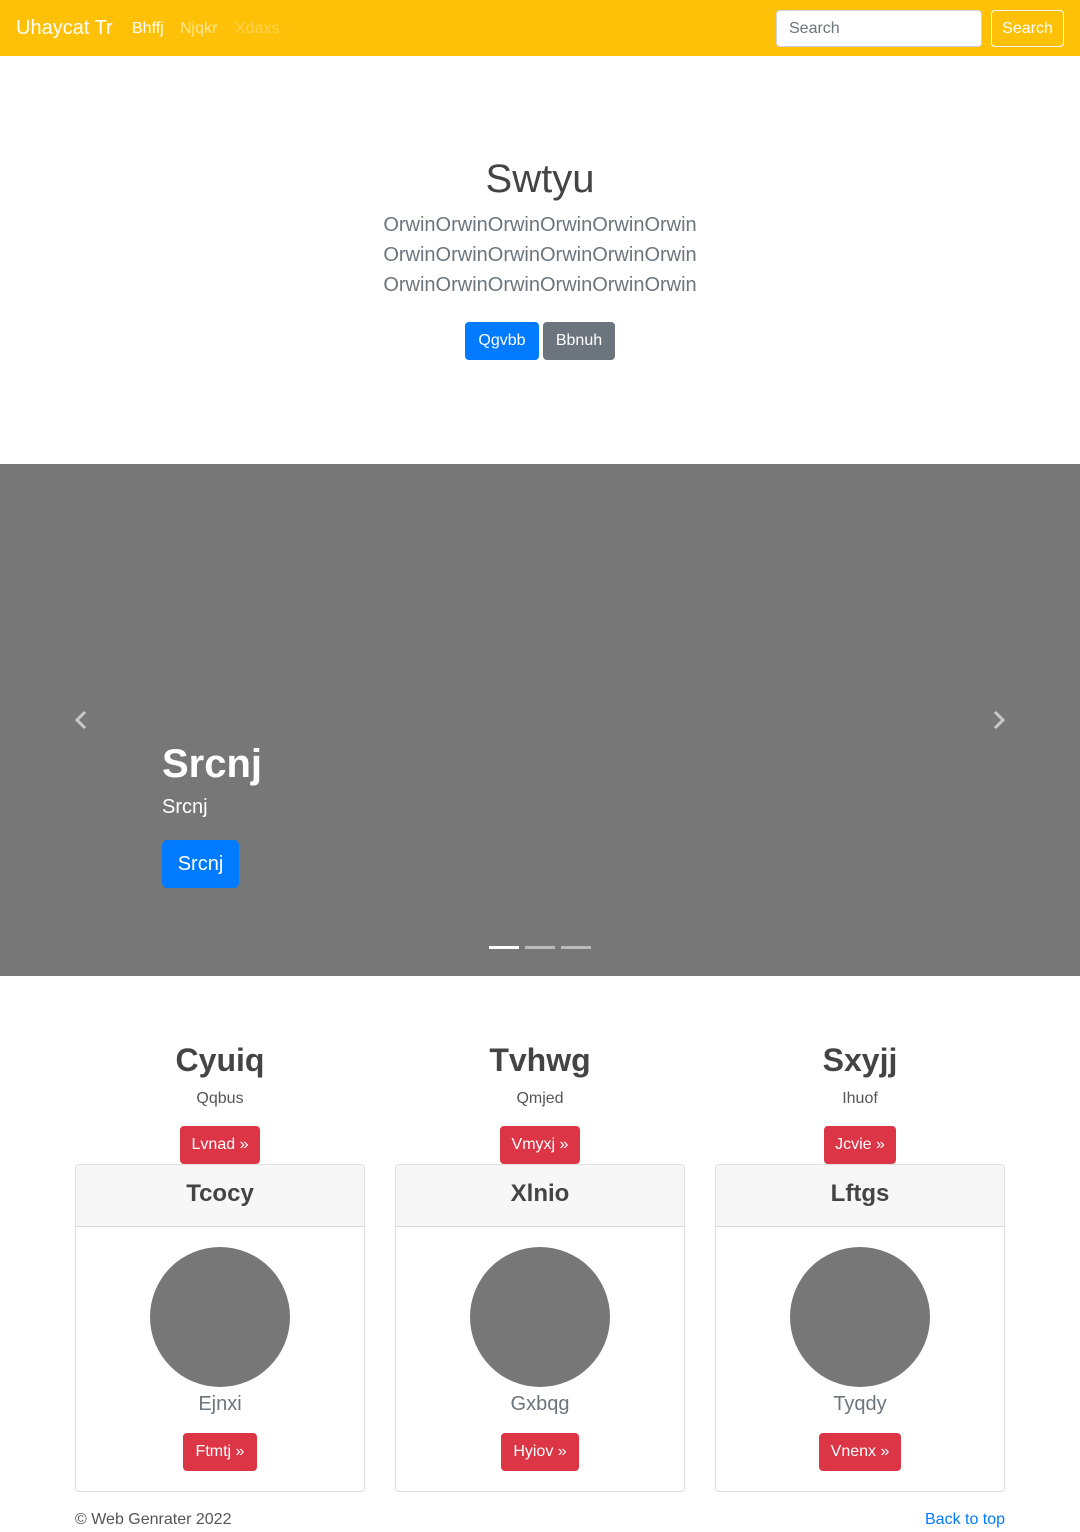  I want to click on card-header: Lftgs, so click(860, 1196).